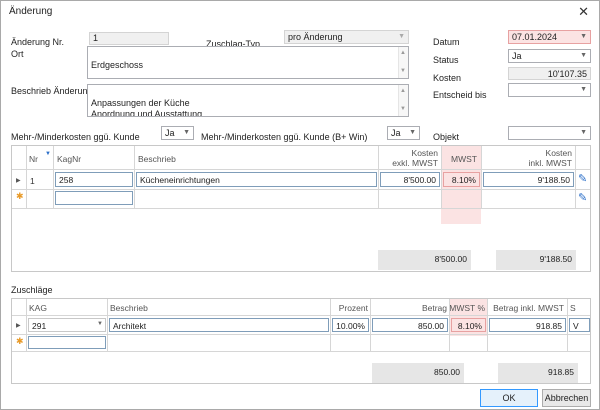 The image size is (600, 410). What do you see at coordinates (32, 290) in the screenshot?
I see `zuschlaege-section-label: Zuschläge` at bounding box center [32, 290].